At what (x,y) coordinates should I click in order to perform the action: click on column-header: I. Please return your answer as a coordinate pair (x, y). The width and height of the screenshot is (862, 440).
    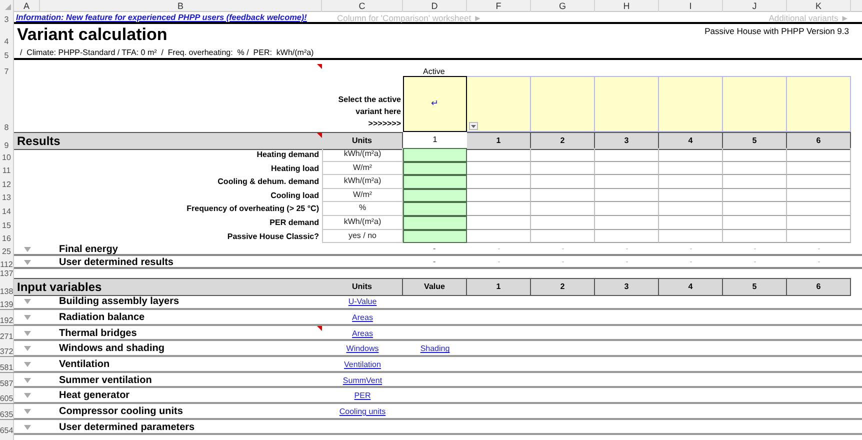
    Looking at the image, I should click on (691, 6).